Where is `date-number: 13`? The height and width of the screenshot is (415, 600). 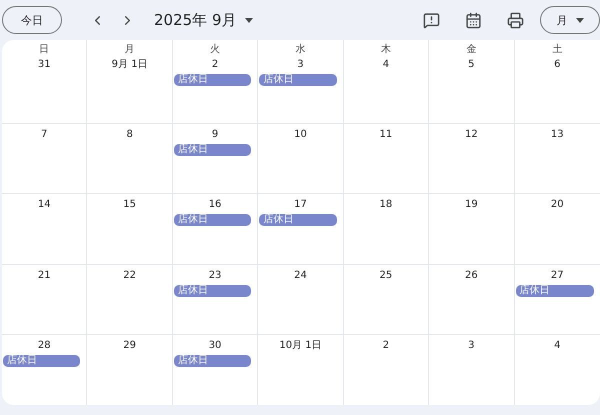
date-number: 13 is located at coordinates (557, 135).